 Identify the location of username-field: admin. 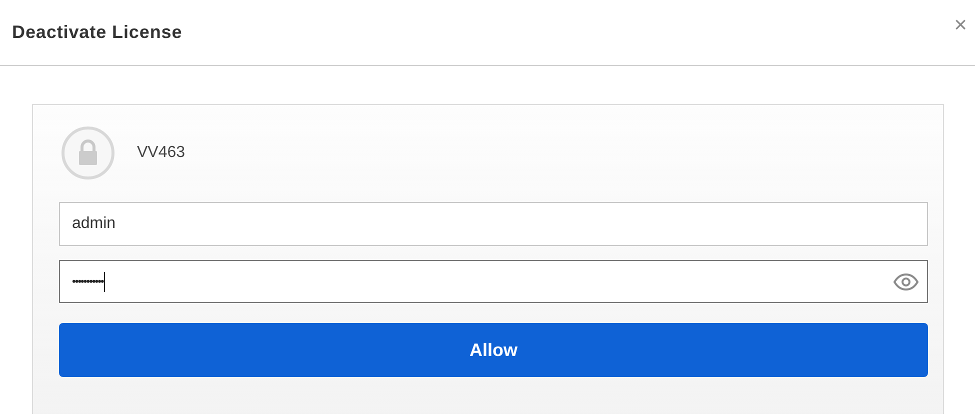
(493, 224).